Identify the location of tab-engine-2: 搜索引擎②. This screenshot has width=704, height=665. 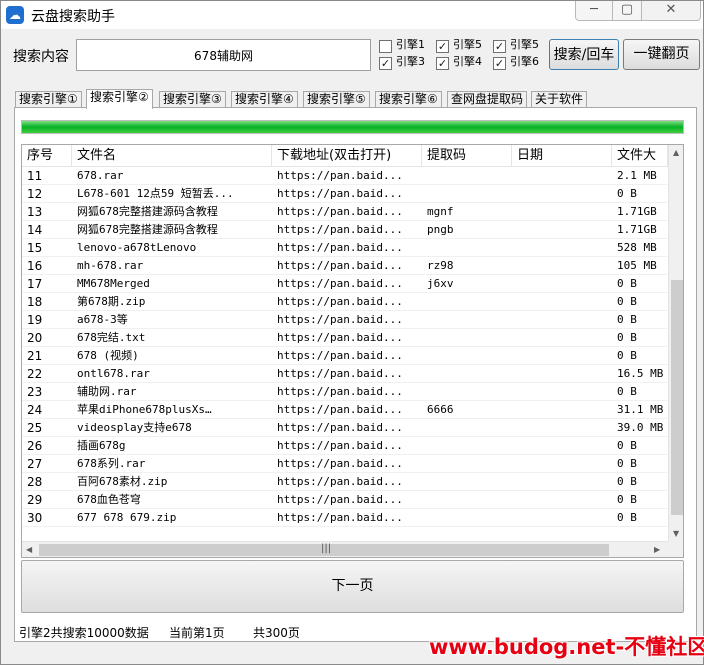
(119, 99).